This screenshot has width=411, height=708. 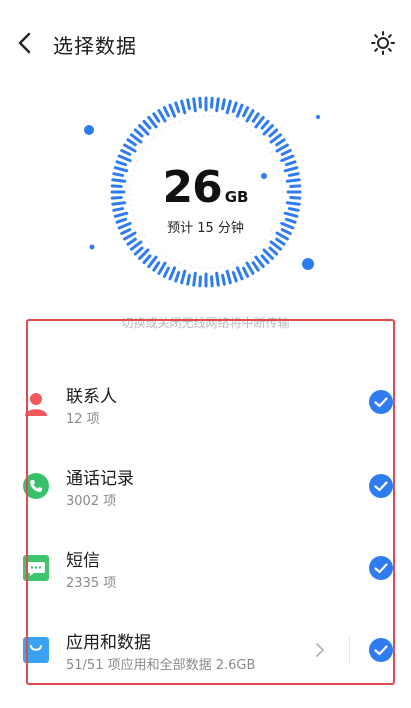 What do you see at coordinates (91, 501) in the screenshot?
I see `item-count: 3002 项` at bounding box center [91, 501].